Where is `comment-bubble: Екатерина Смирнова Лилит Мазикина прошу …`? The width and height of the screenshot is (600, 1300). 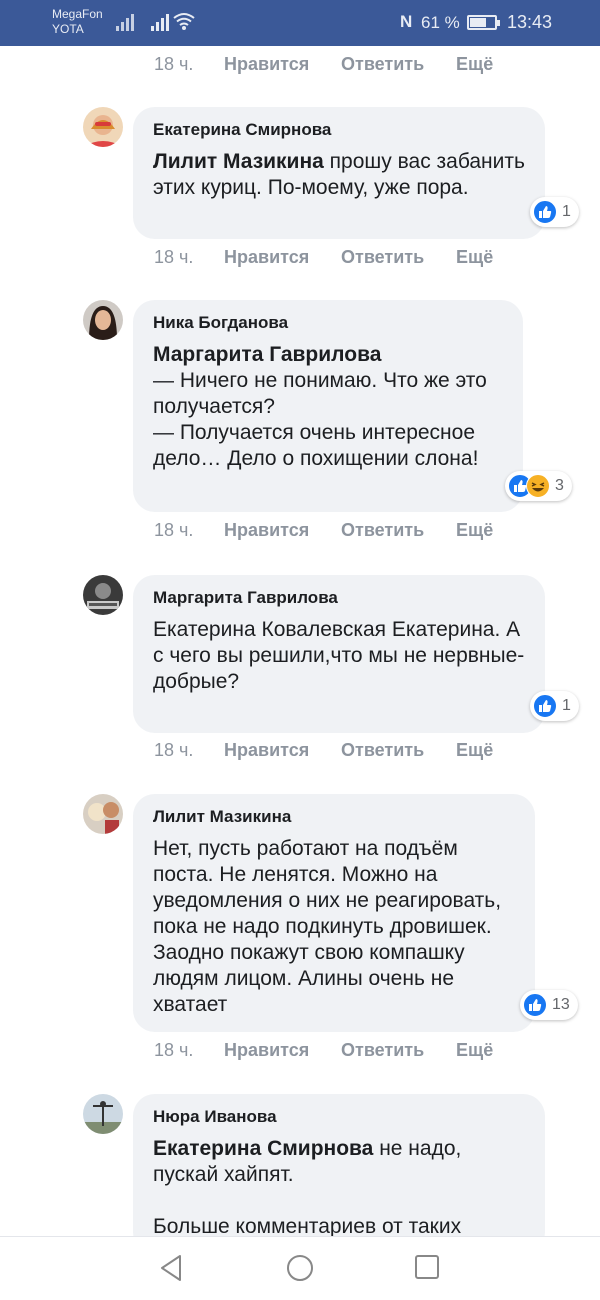 comment-bubble: Екатерина Смирнова Лилит Мазикина прошу … is located at coordinates (339, 173).